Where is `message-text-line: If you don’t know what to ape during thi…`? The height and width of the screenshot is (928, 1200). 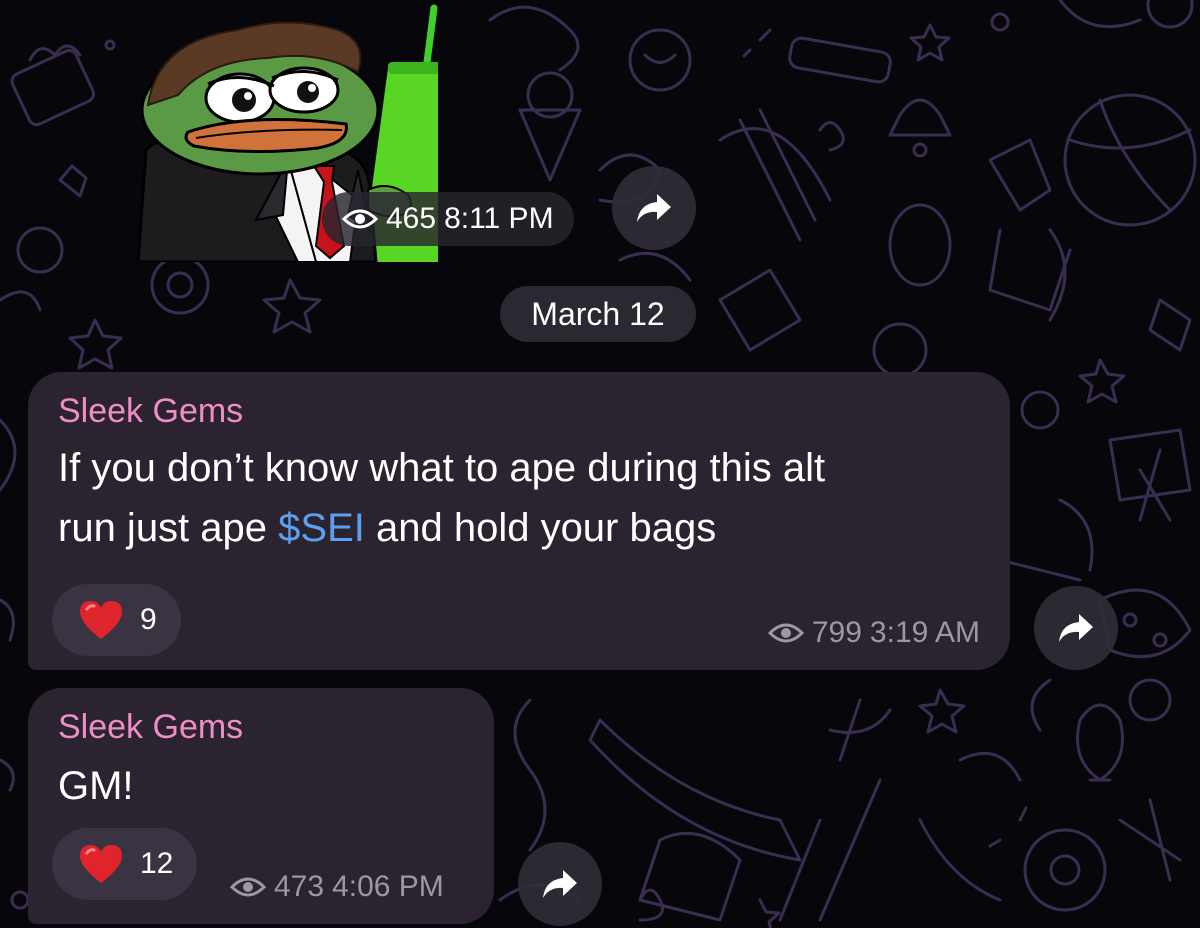 message-text-line: If you don’t know what to ape during thi… is located at coordinates (442, 468).